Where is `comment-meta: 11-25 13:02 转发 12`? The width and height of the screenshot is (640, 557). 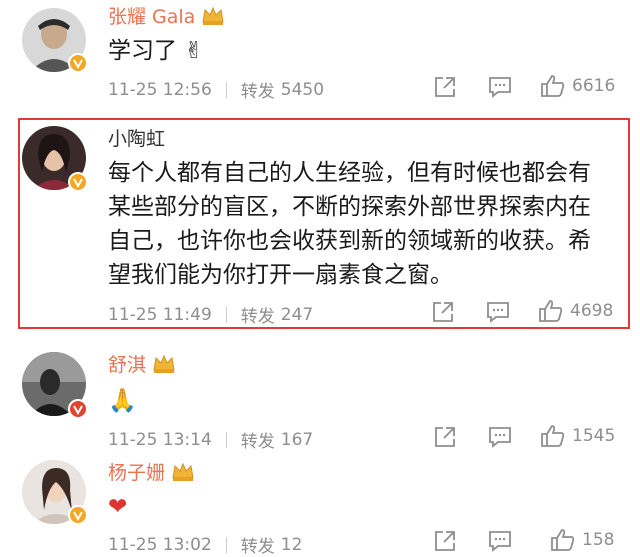 comment-meta: 11-25 13:02 转发 12 is located at coordinates (205, 544).